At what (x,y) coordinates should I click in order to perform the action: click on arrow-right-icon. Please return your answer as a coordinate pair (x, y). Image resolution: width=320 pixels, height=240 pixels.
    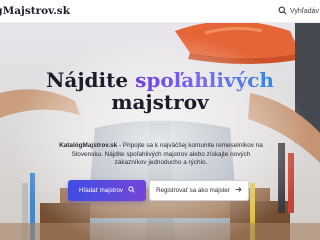
    Looking at the image, I should click on (238, 190).